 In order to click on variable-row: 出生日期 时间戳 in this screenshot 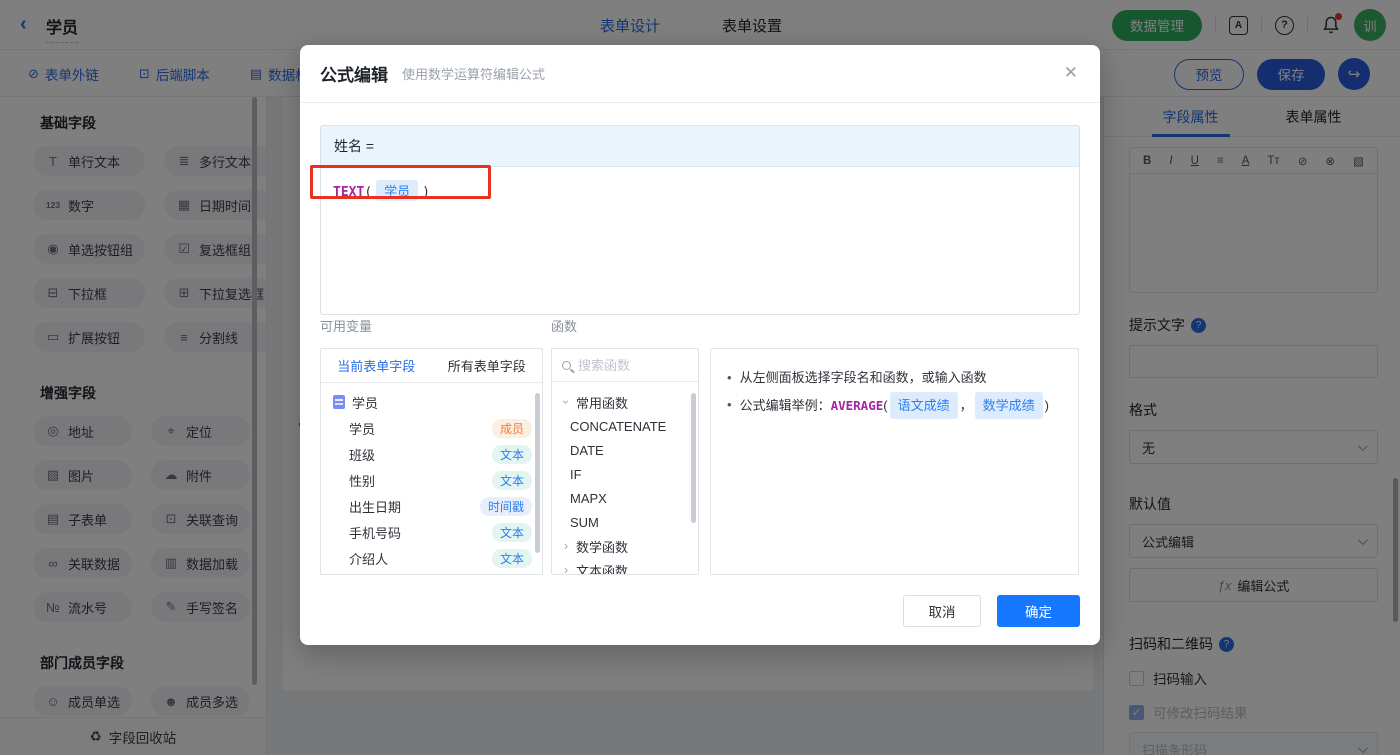, I will do `click(431, 506)`.